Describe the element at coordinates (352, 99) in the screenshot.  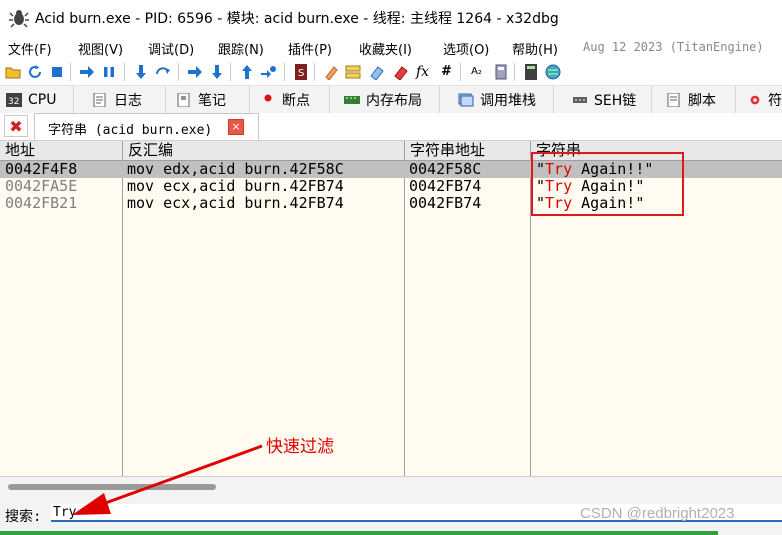
I see `memory-map-icon` at that location.